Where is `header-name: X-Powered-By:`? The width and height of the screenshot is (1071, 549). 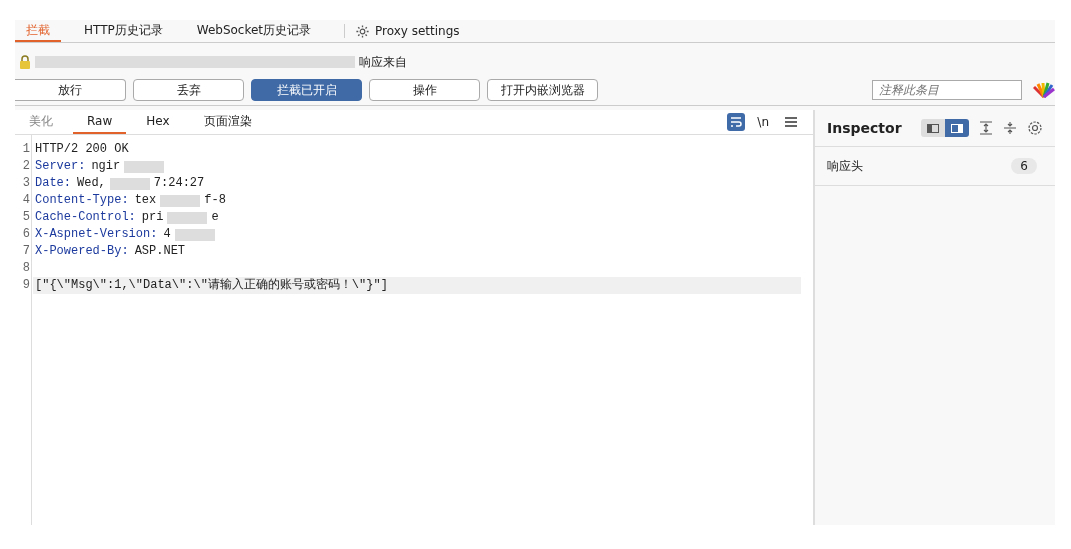 header-name: X-Powered-By: is located at coordinates (82, 251).